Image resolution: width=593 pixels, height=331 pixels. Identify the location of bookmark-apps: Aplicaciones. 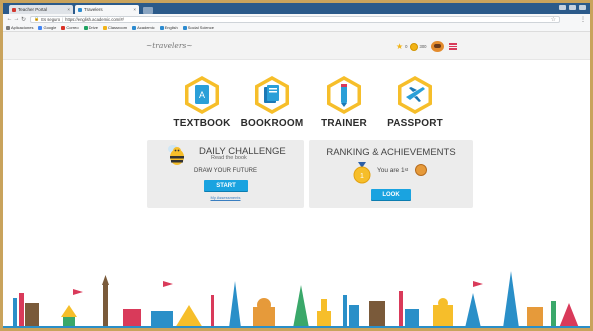
(19, 27).